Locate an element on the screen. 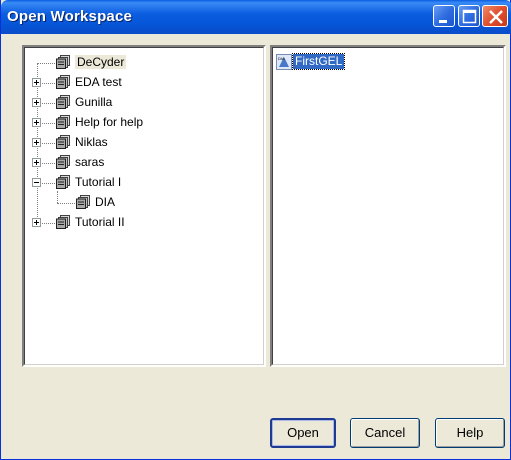 Image resolution: width=511 pixels, height=460 pixels. close-icon is located at coordinates (496, 17).